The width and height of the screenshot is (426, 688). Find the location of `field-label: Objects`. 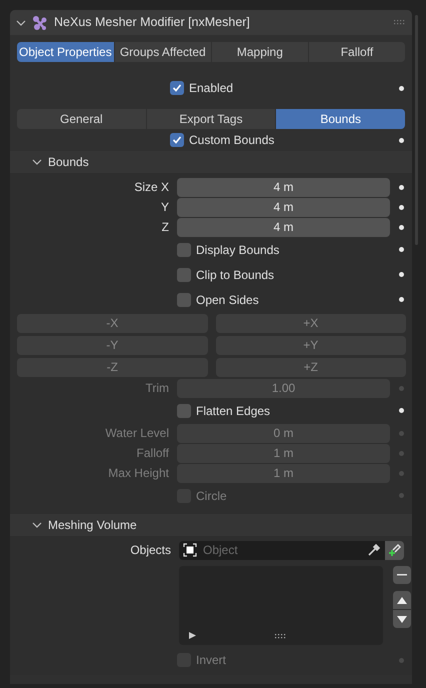

field-label: Objects is located at coordinates (150, 550).